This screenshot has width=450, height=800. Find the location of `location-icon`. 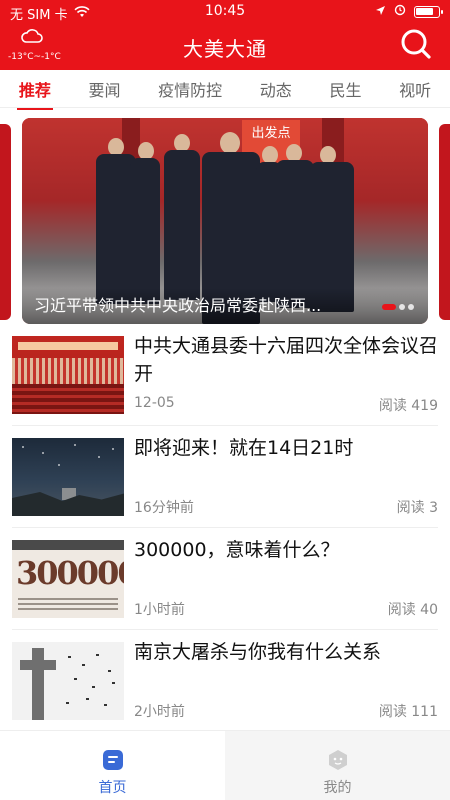

location-icon is located at coordinates (380, 12).